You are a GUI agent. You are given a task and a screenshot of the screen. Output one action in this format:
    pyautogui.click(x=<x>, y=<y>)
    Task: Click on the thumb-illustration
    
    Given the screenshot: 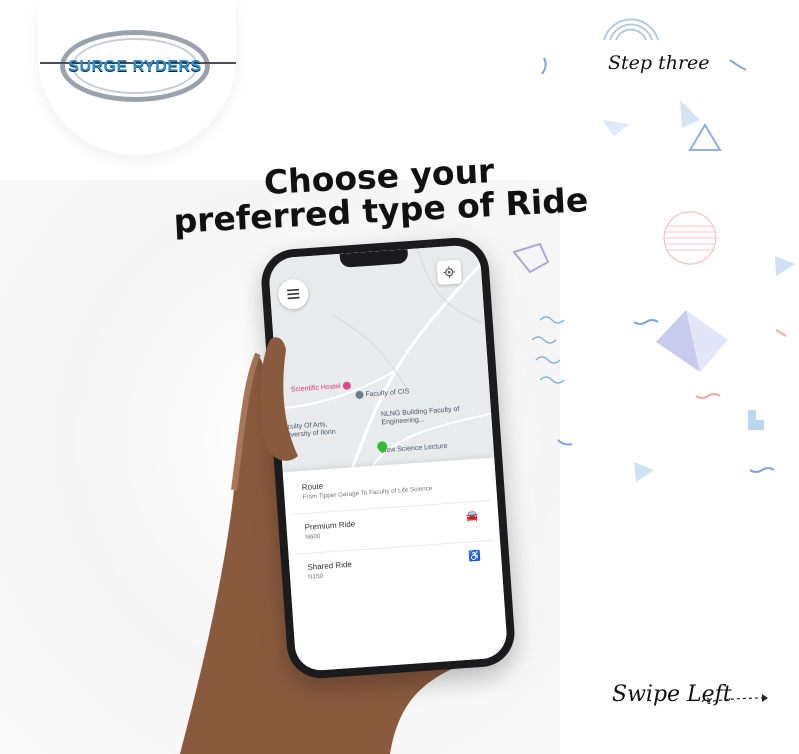 What is the action you would take?
    pyautogui.click(x=279, y=399)
    